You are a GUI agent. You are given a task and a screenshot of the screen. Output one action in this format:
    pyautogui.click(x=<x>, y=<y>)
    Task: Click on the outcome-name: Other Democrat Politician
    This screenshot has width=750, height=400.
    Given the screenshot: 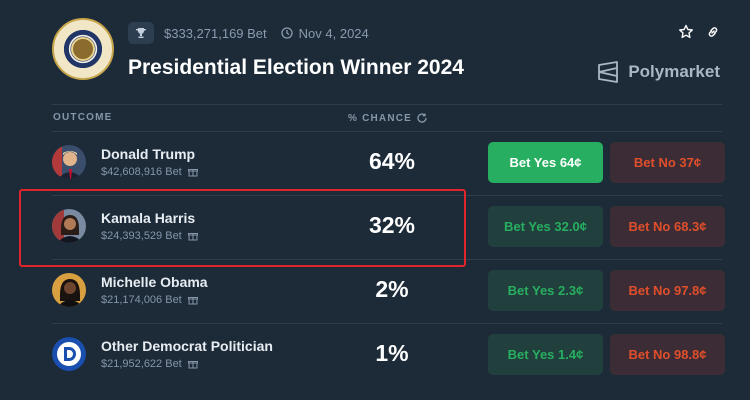 What is the action you would take?
    pyautogui.click(x=187, y=346)
    